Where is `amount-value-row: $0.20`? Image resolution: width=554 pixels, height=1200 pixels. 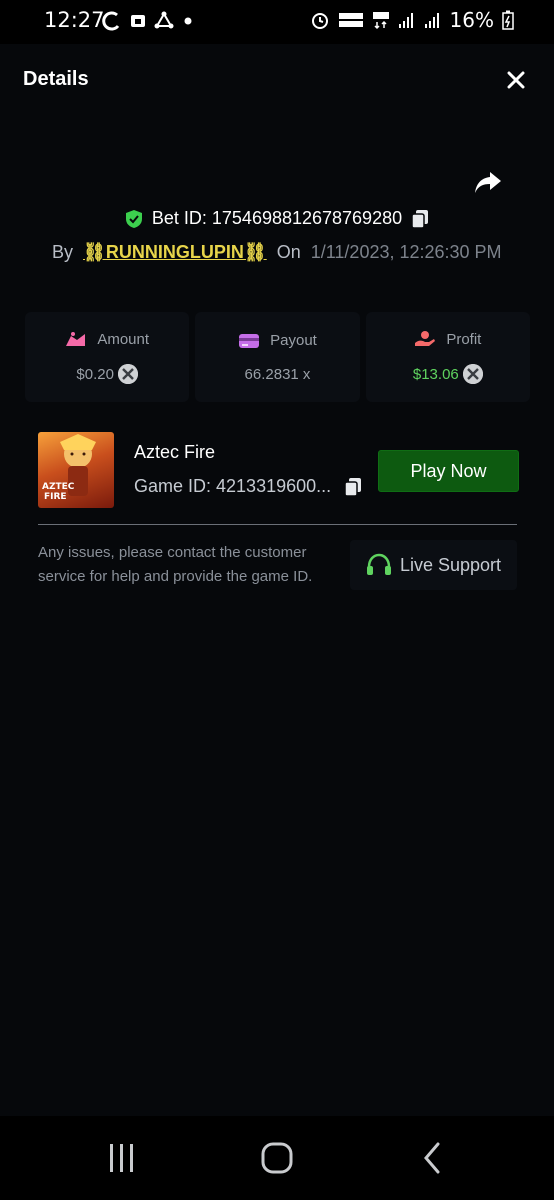 amount-value-row: $0.20 is located at coordinates (107, 374).